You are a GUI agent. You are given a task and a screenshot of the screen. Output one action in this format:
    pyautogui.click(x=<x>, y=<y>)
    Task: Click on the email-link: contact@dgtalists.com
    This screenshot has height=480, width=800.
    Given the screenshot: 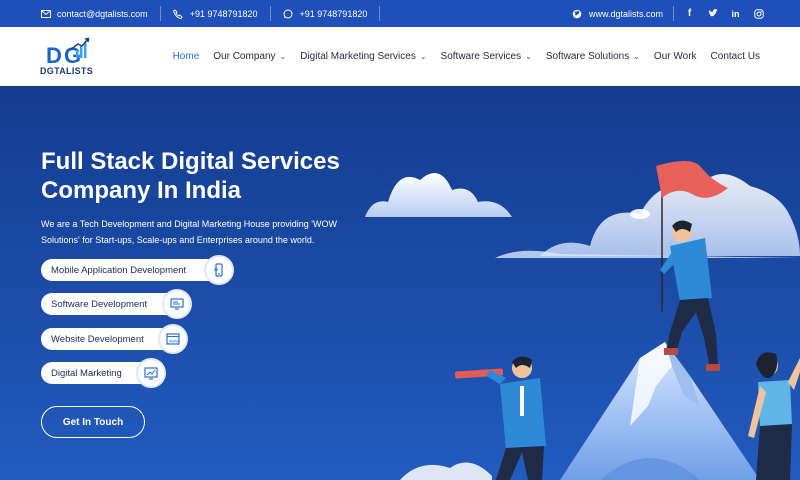 What is the action you would take?
    pyautogui.click(x=80, y=13)
    